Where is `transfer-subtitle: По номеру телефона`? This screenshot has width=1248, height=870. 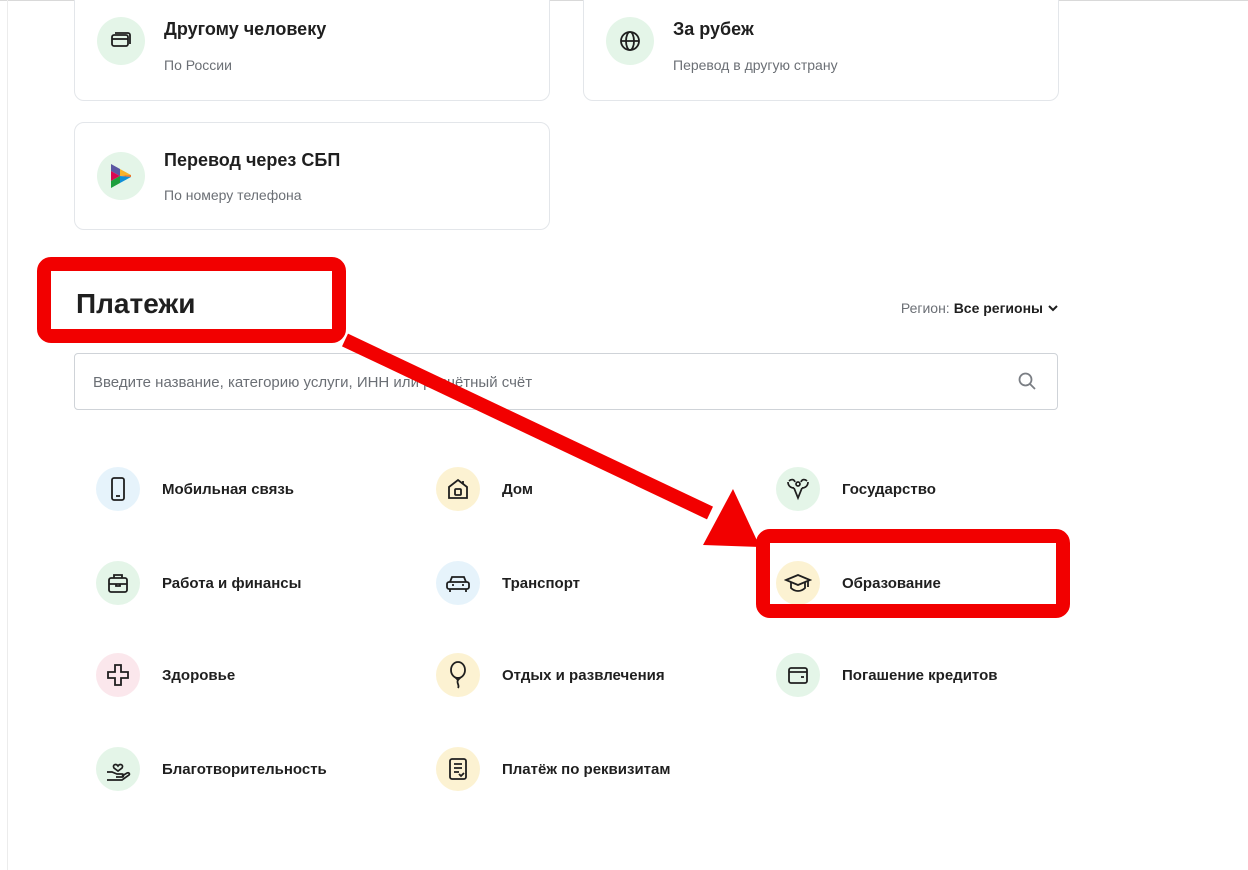
transfer-subtitle: По номеру телефона is located at coordinates (233, 195).